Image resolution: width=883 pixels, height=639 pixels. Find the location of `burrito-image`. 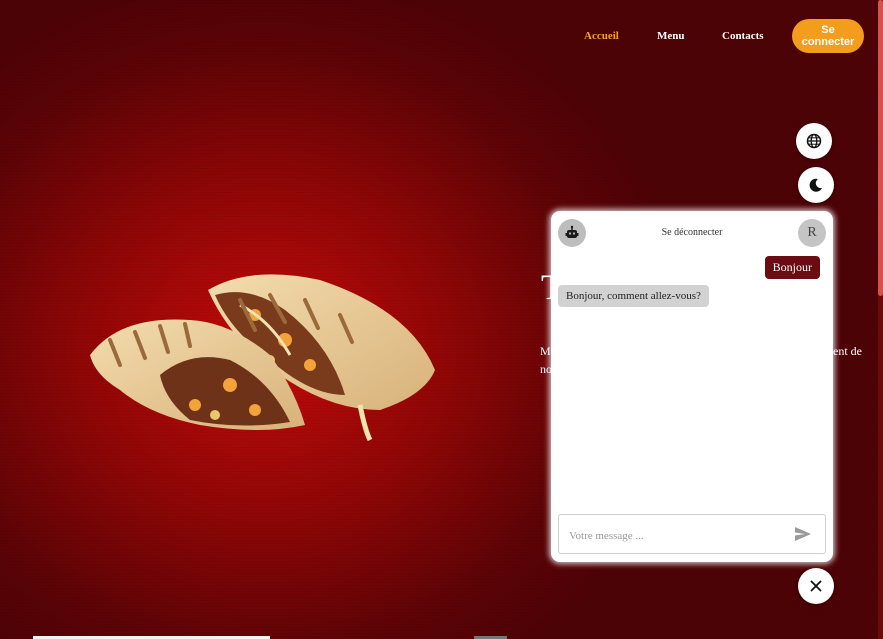

burrito-image is located at coordinates (262, 358).